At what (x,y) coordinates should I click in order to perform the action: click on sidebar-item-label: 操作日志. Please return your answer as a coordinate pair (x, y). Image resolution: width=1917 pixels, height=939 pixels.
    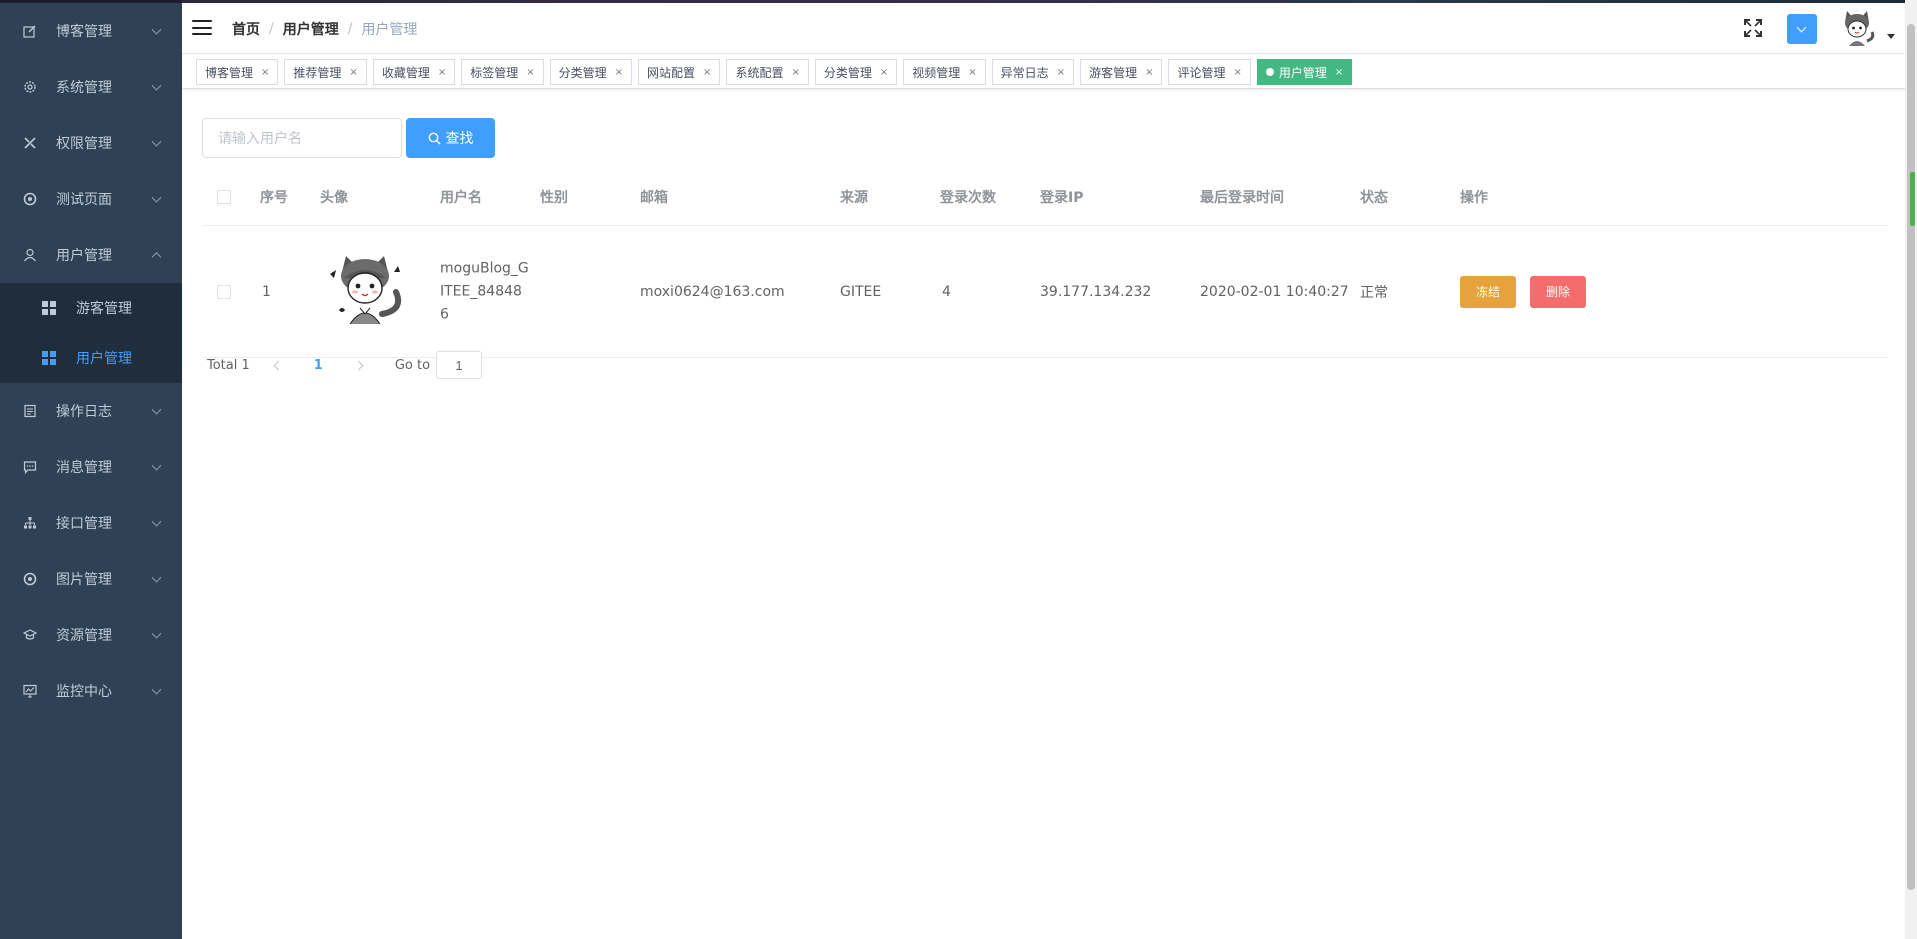
    Looking at the image, I should click on (84, 412).